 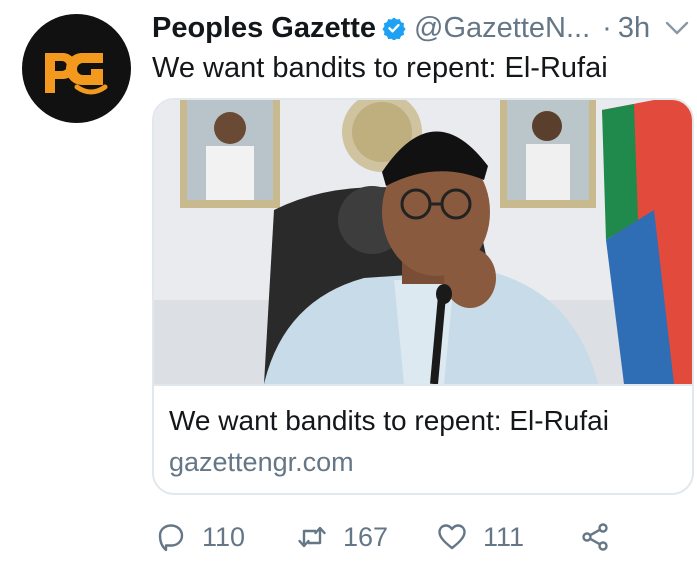 What do you see at coordinates (75, 73) in the screenshot?
I see `peoples-gazette-logo-icon` at bounding box center [75, 73].